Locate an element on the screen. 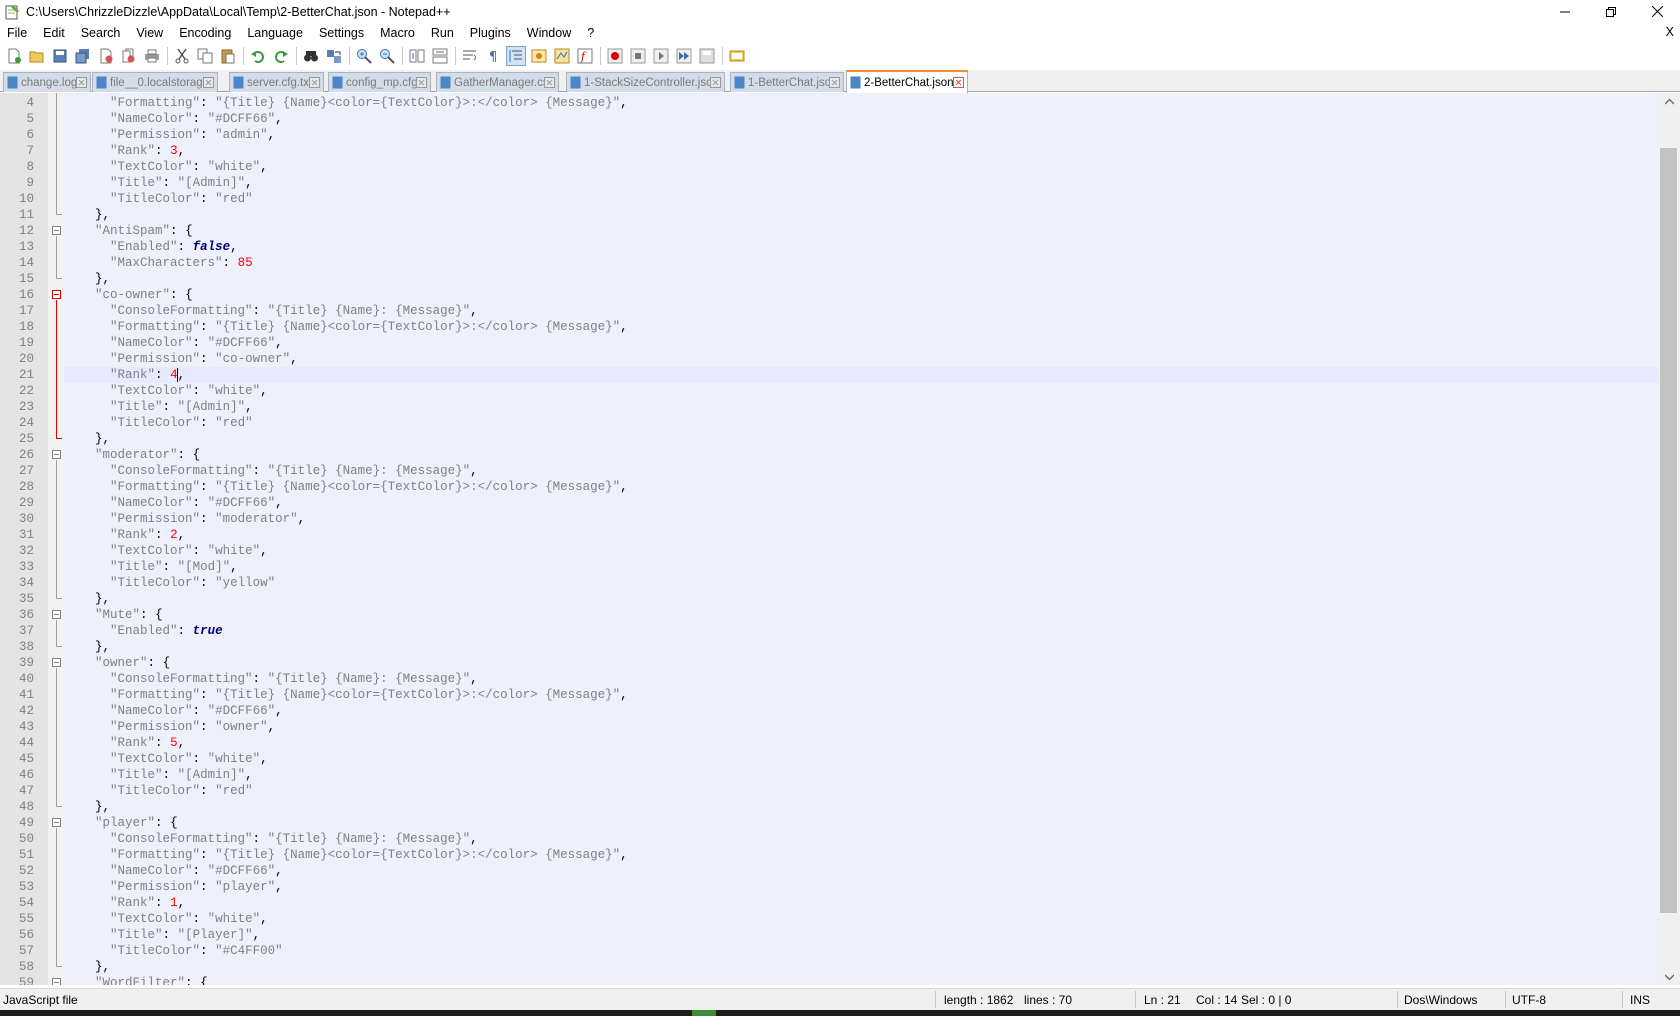 Image resolution: width=1680 pixels, height=1016 pixels. code-line: 23 "Title": "[Admin]", is located at coordinates (840, 407).